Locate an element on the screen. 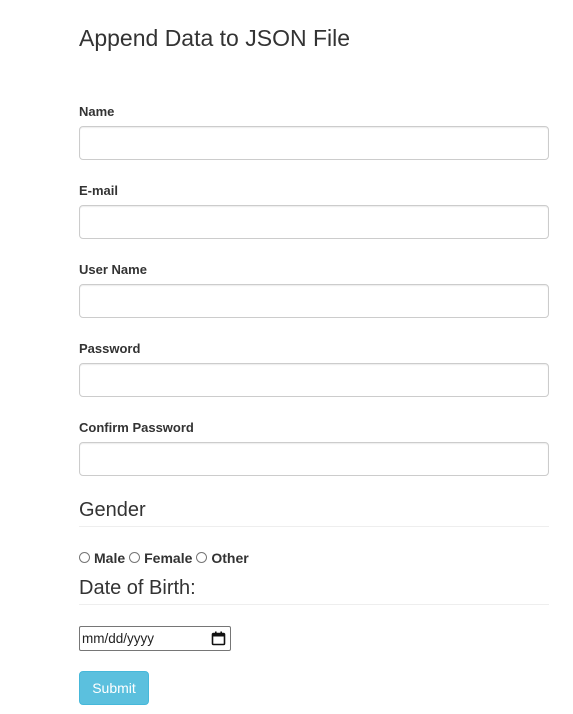 The height and width of the screenshot is (714, 573). name-label: Name is located at coordinates (97, 111).